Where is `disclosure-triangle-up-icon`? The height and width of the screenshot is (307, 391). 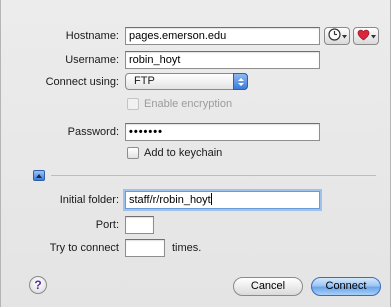 disclosure-triangle-up-icon is located at coordinates (39, 175).